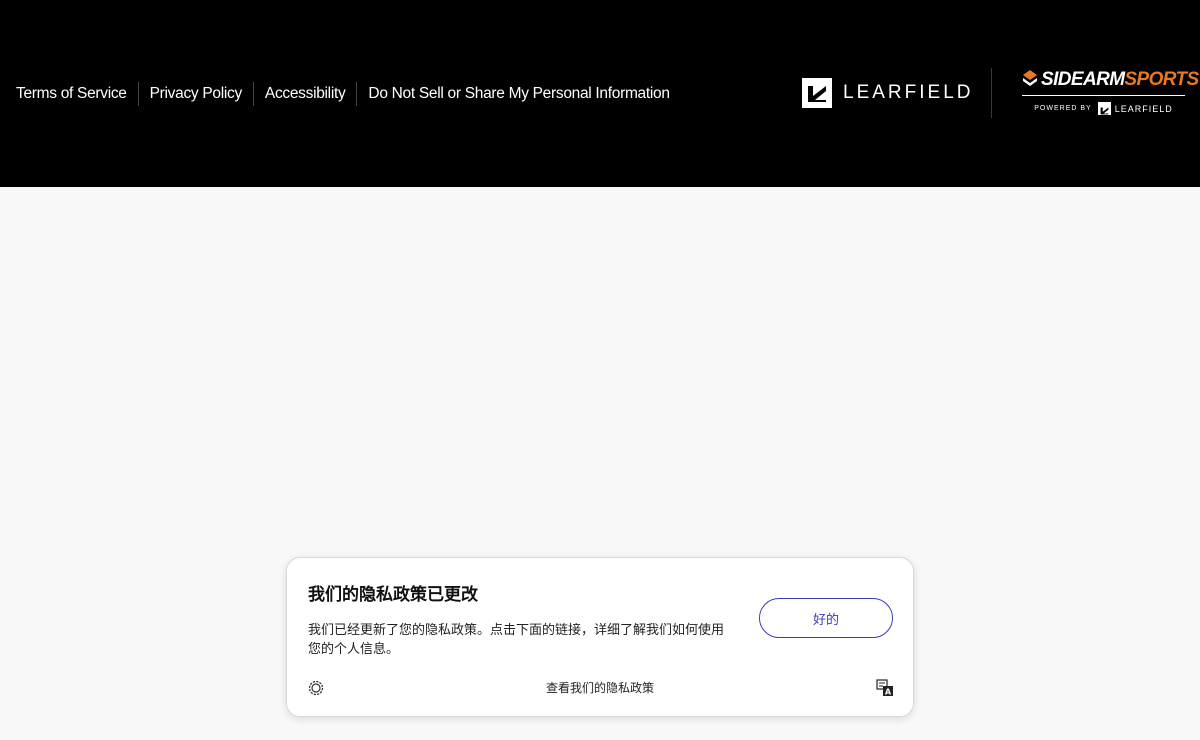  I want to click on banner-title: 我们的隐私政策已更改, so click(393, 595).